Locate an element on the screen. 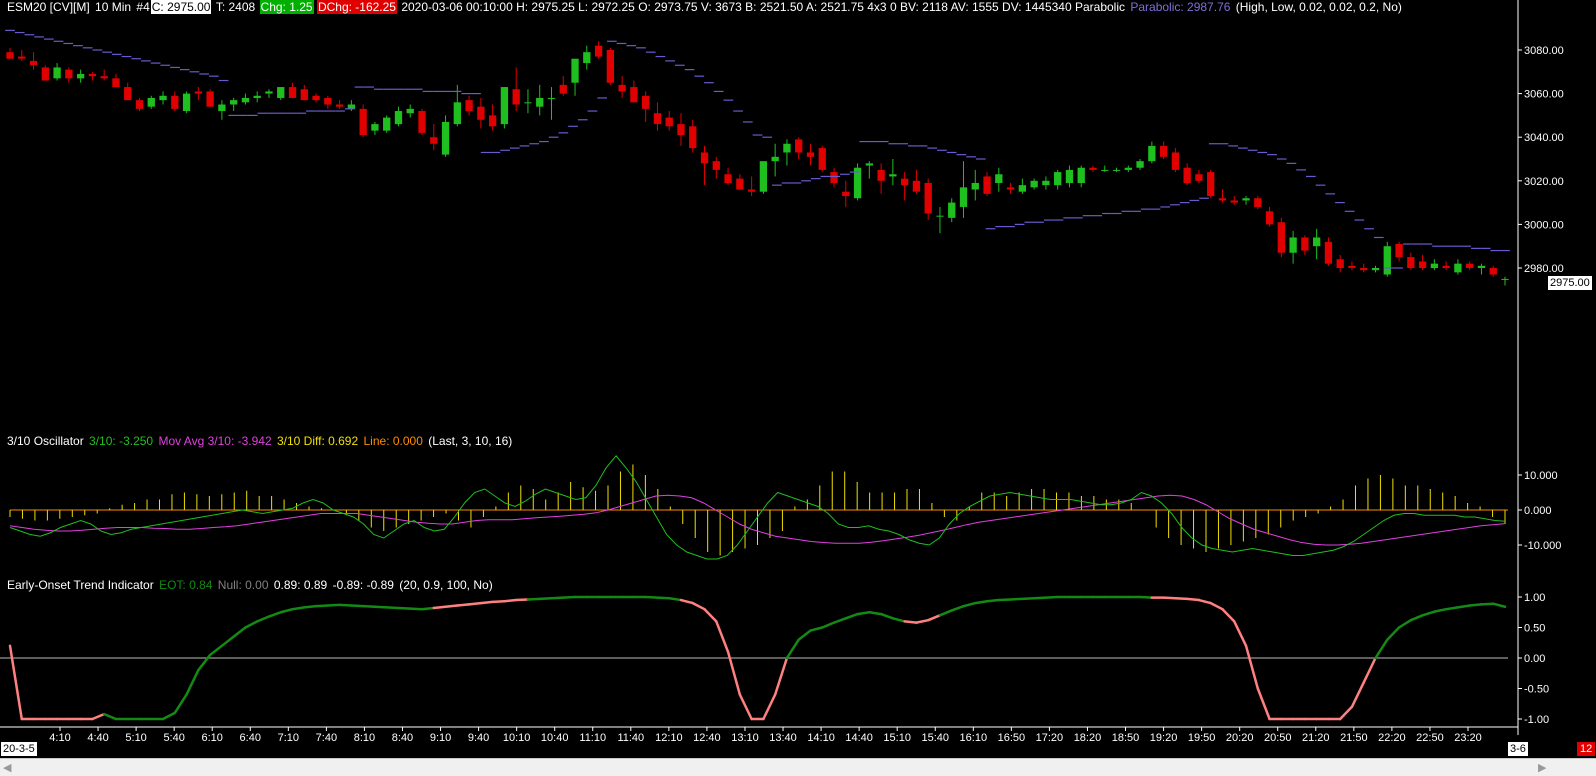 This screenshot has width=1596, height=776. interval: 10 Min is located at coordinates (113, 7).